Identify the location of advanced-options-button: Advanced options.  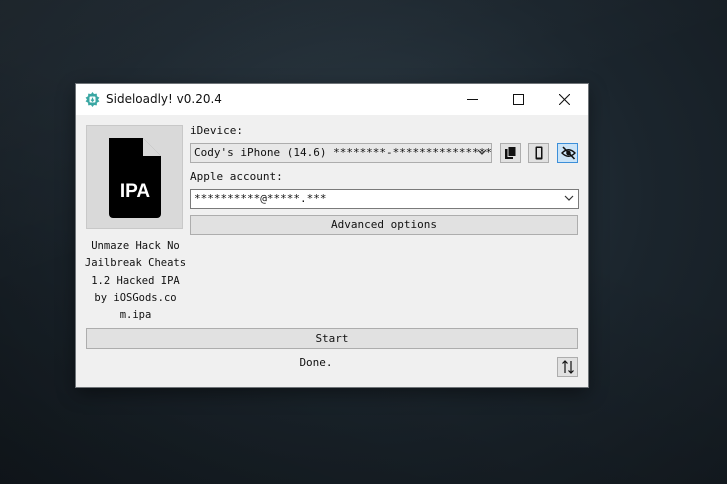
(384, 225).